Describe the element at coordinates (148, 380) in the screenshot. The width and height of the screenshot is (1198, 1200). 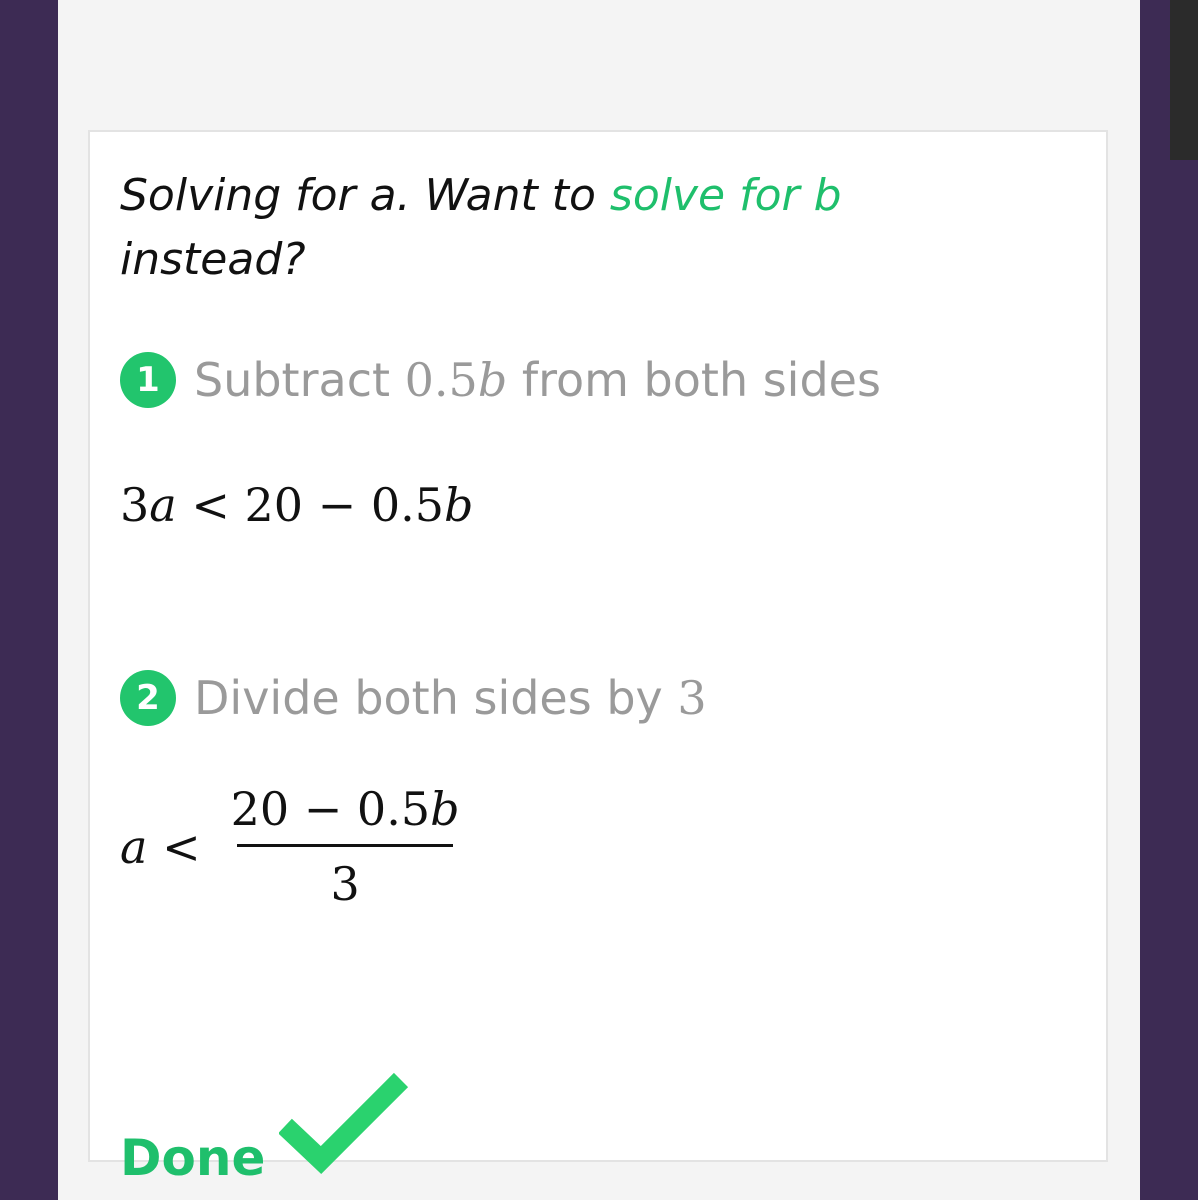
I see `step-number-badge: 1` at that location.